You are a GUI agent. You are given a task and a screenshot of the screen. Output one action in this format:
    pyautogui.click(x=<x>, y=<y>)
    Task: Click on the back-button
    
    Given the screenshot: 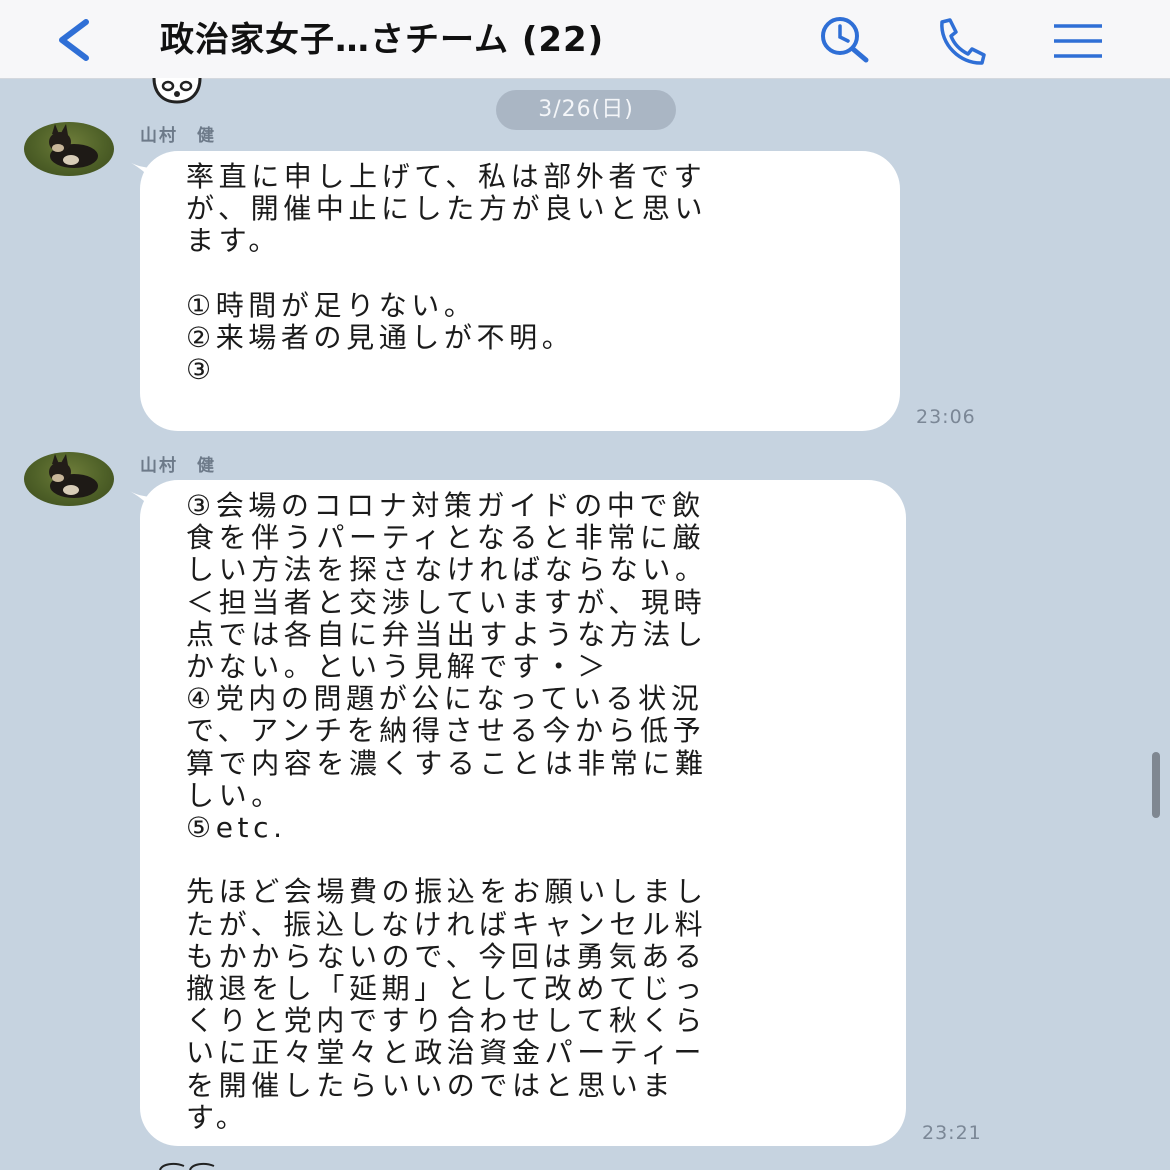 What is the action you would take?
    pyautogui.click(x=76, y=40)
    